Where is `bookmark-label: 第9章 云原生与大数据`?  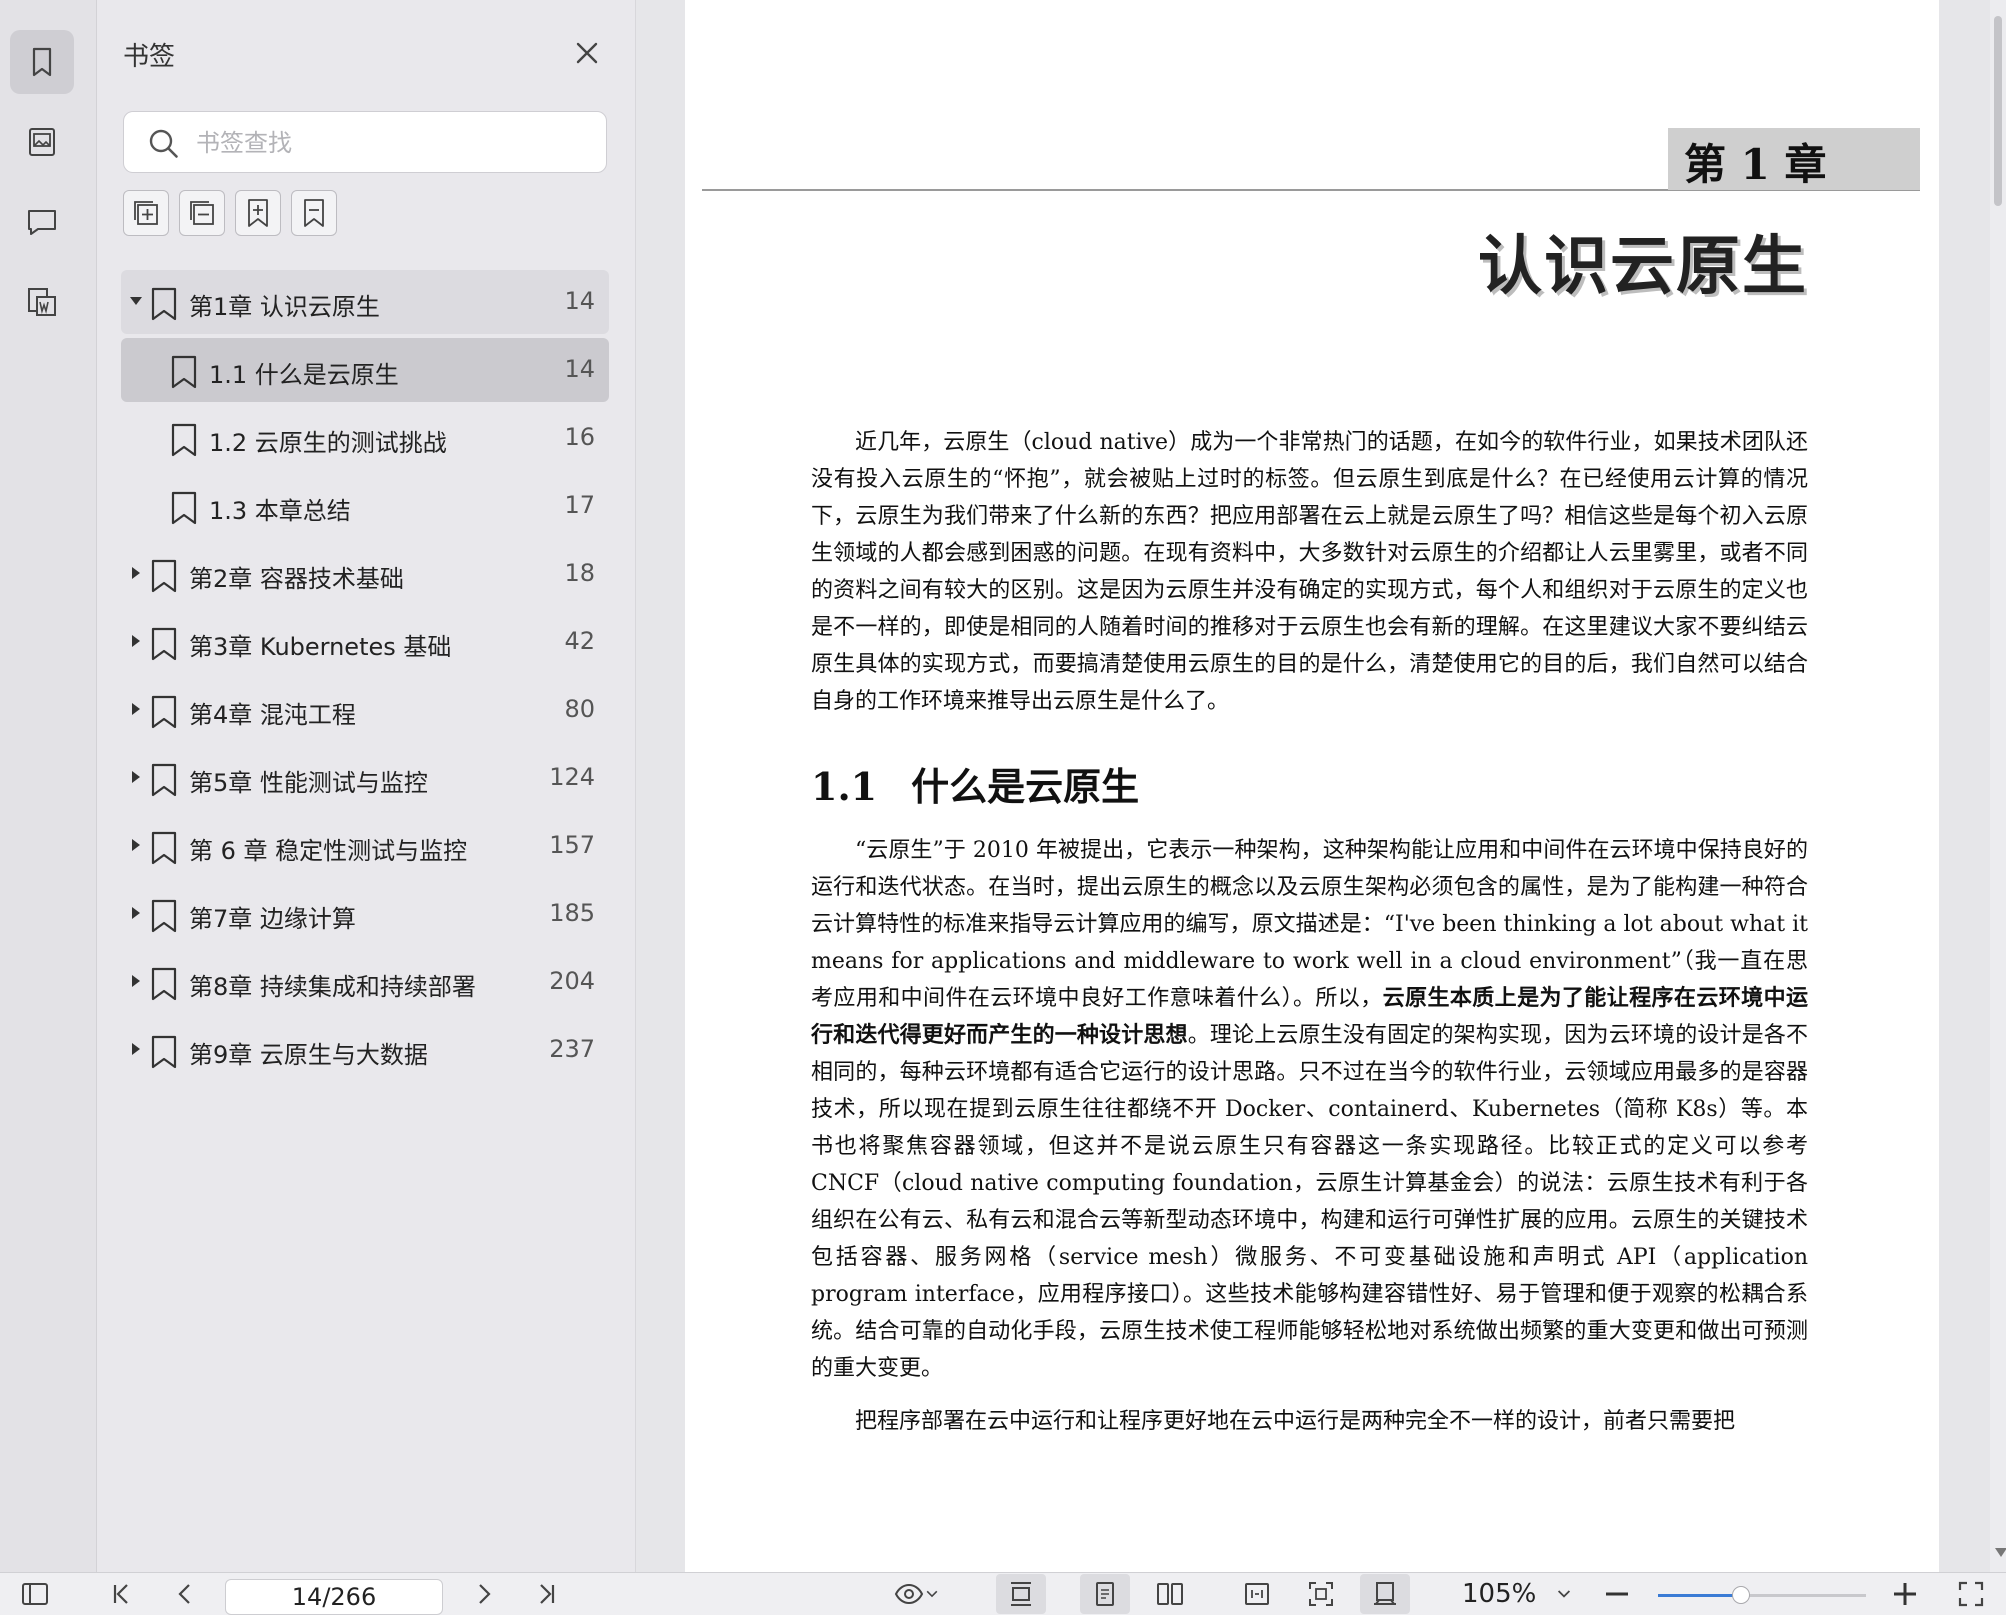
bookmark-label: 第9章 云原生与大数据 is located at coordinates (308, 1055).